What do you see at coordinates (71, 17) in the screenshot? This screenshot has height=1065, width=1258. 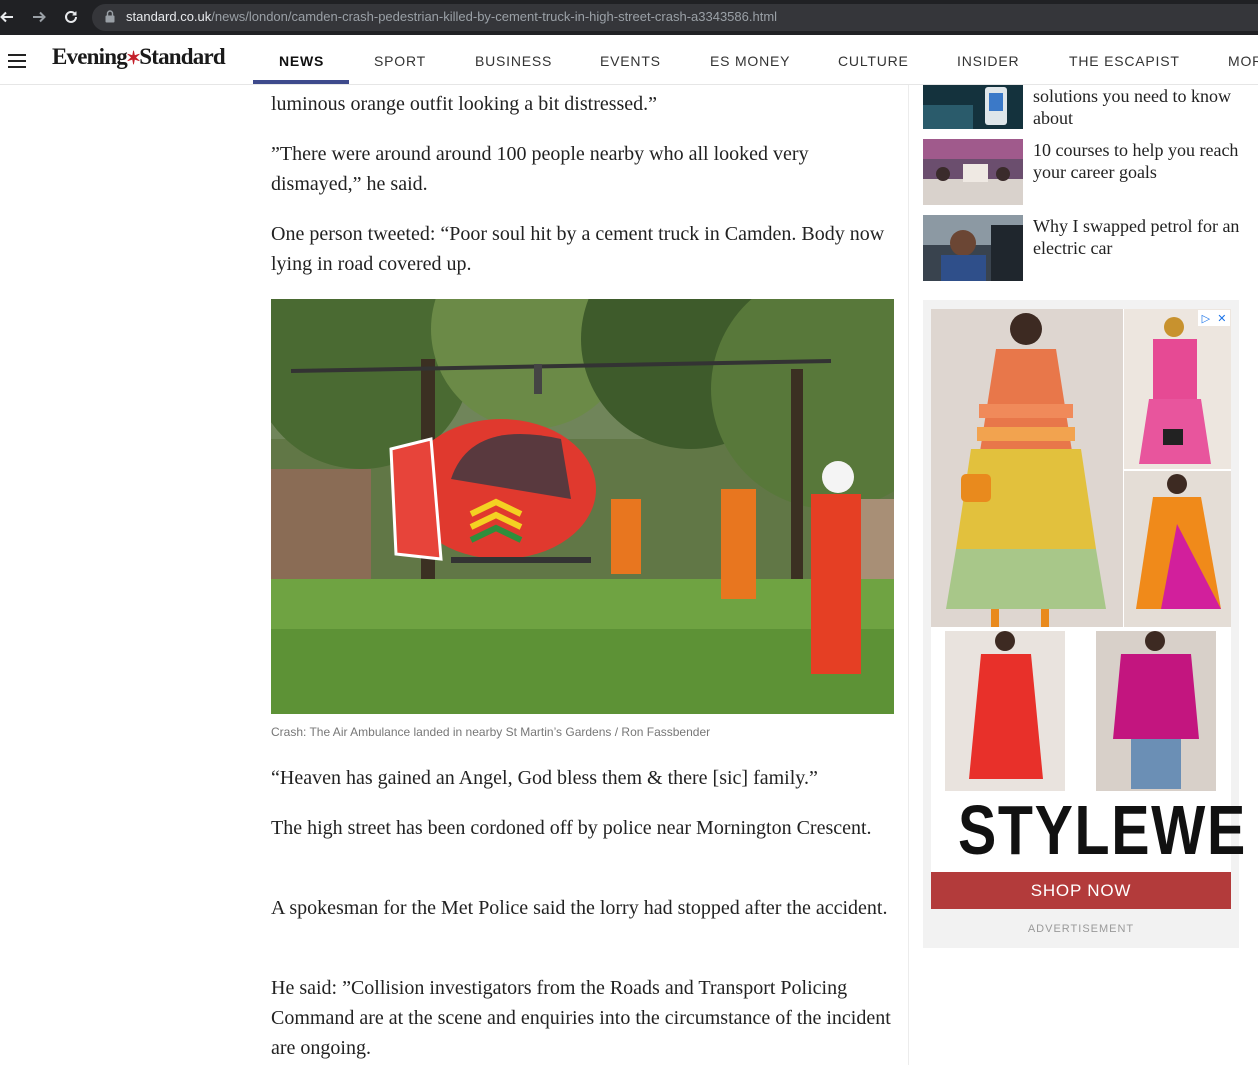 I see `reload-icon` at bounding box center [71, 17].